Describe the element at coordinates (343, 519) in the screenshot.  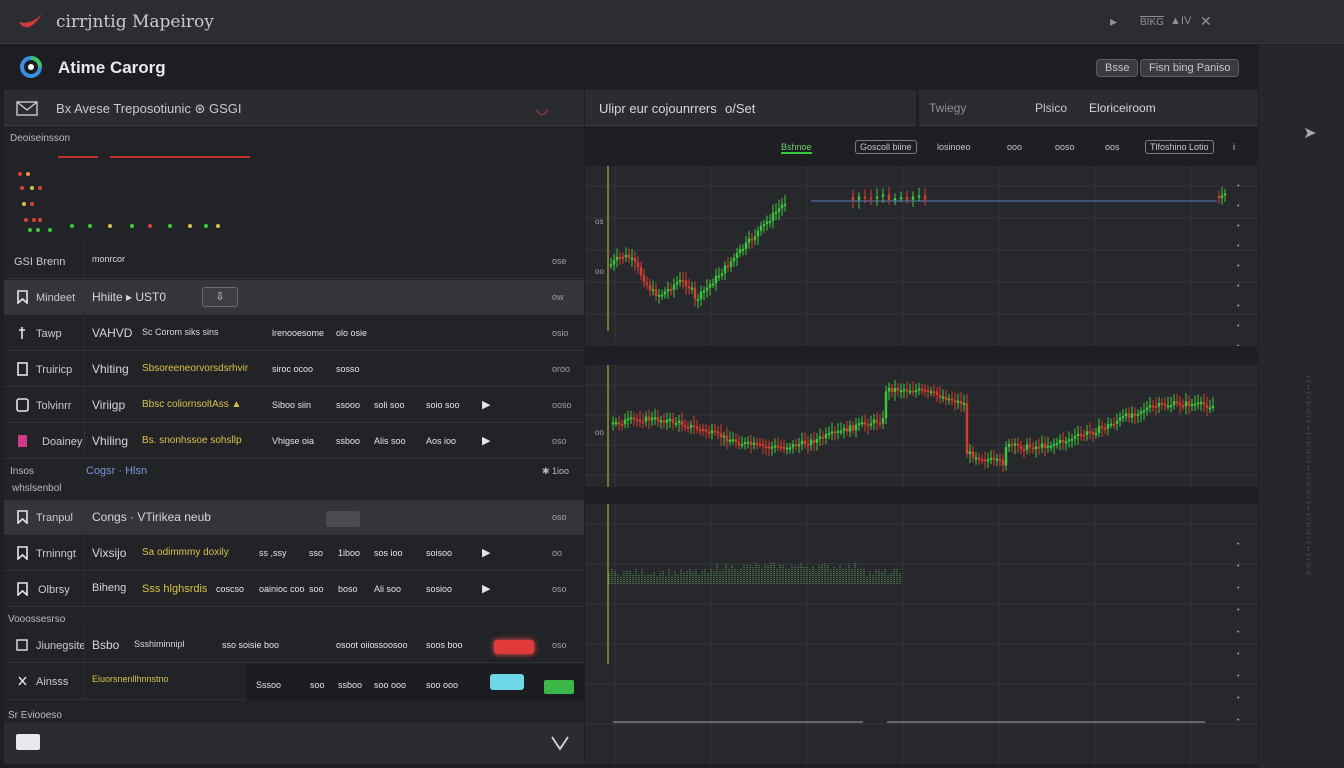
I see `toggle-button` at that location.